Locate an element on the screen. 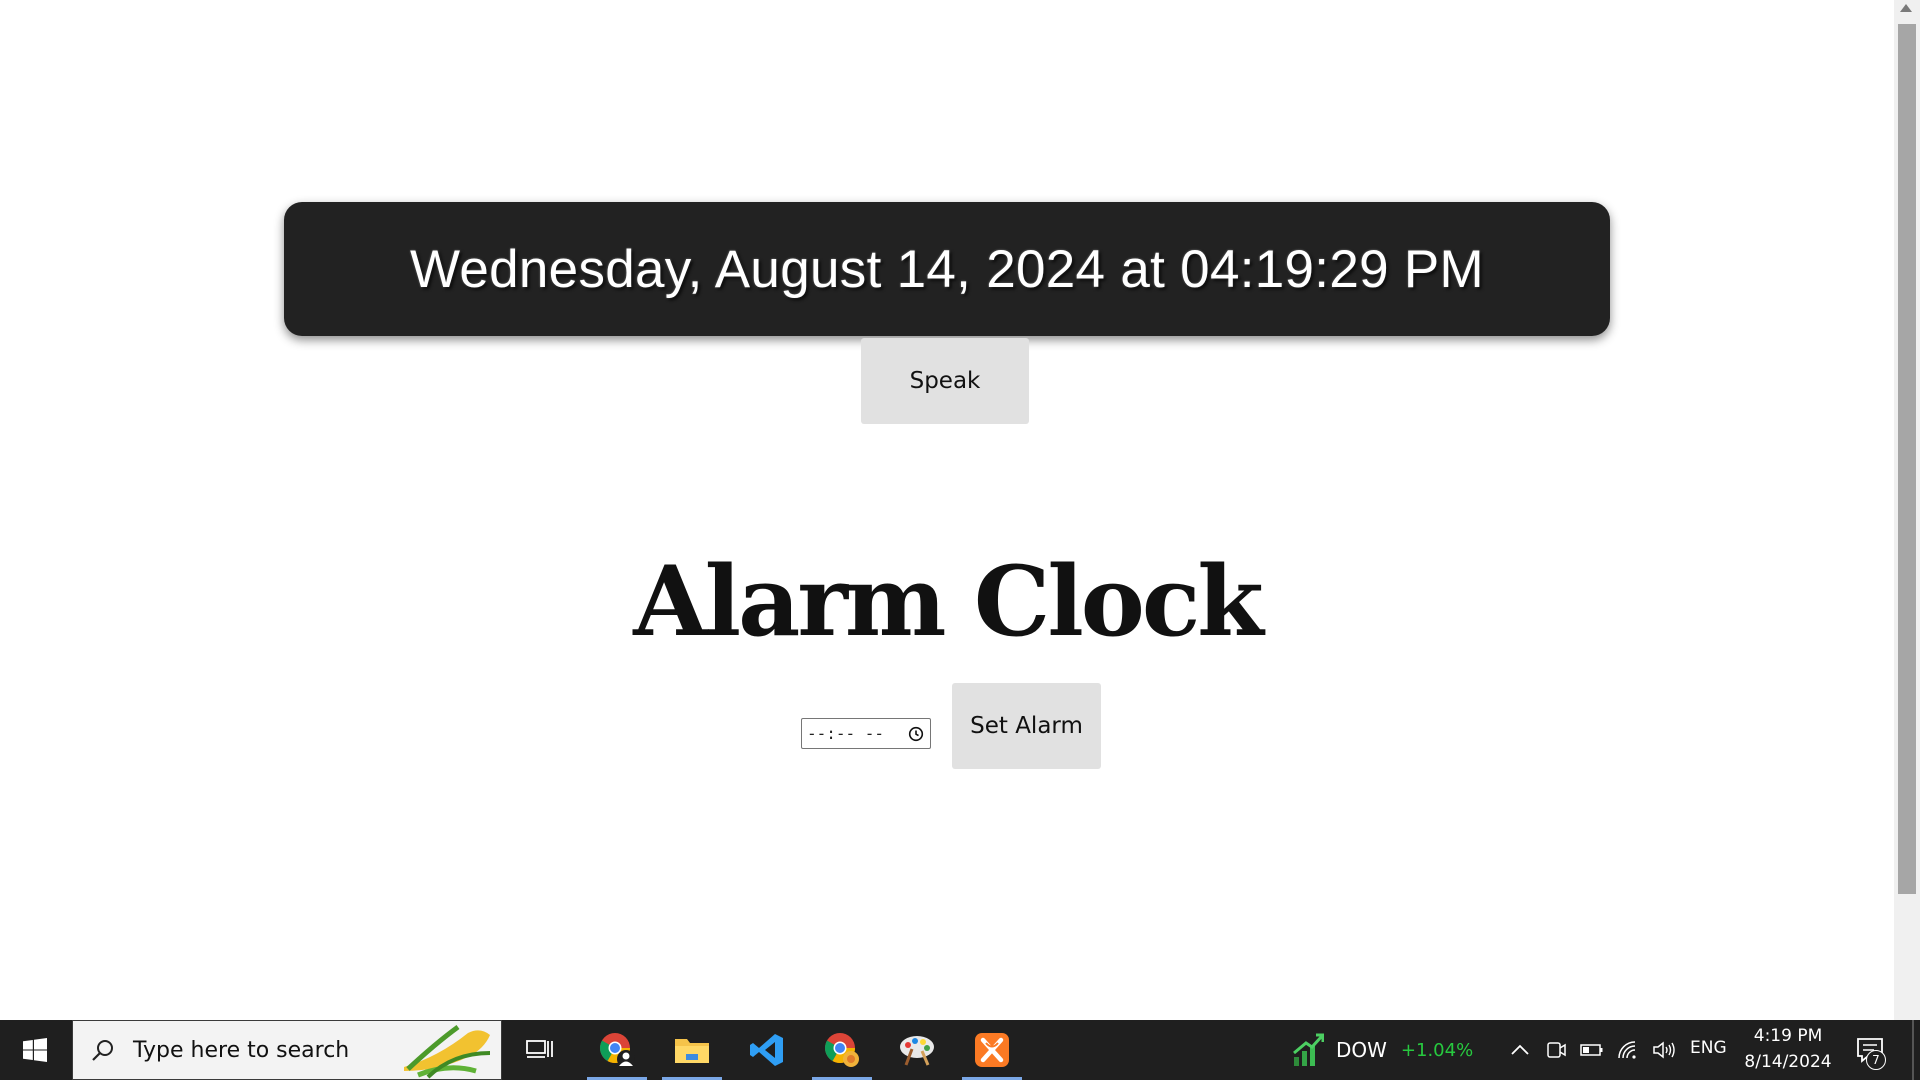  notification-count-badge: 7 is located at coordinates (1876, 1060).